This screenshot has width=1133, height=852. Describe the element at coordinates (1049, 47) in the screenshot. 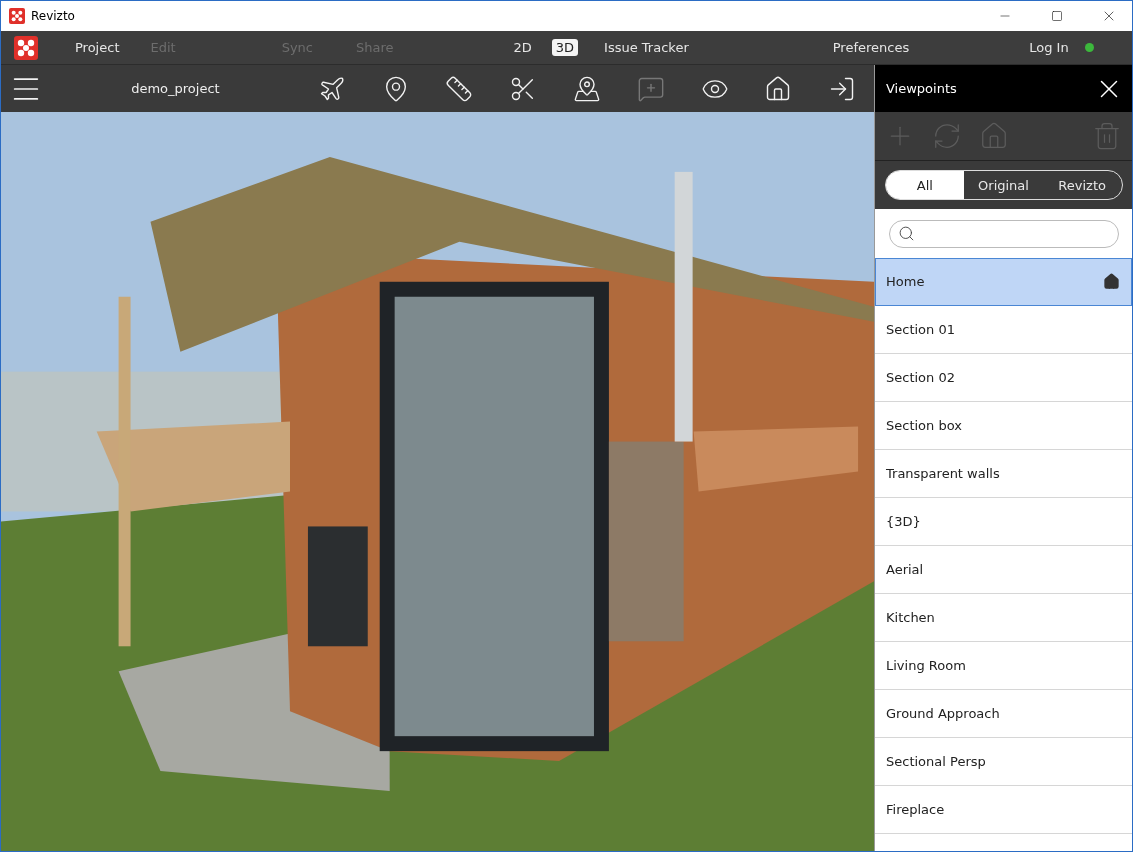

I see `login-link: Log In` at that location.